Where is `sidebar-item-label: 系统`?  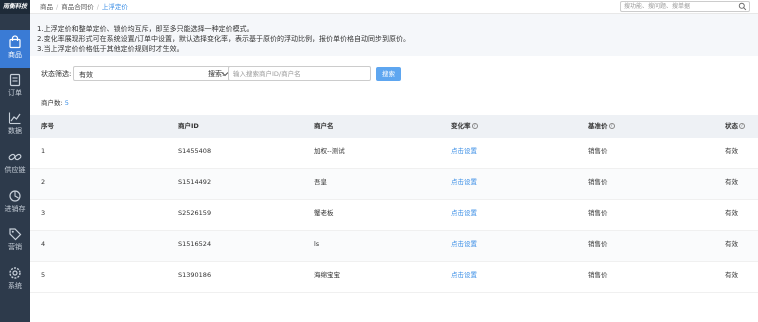 sidebar-item-label: 系统 is located at coordinates (15, 286).